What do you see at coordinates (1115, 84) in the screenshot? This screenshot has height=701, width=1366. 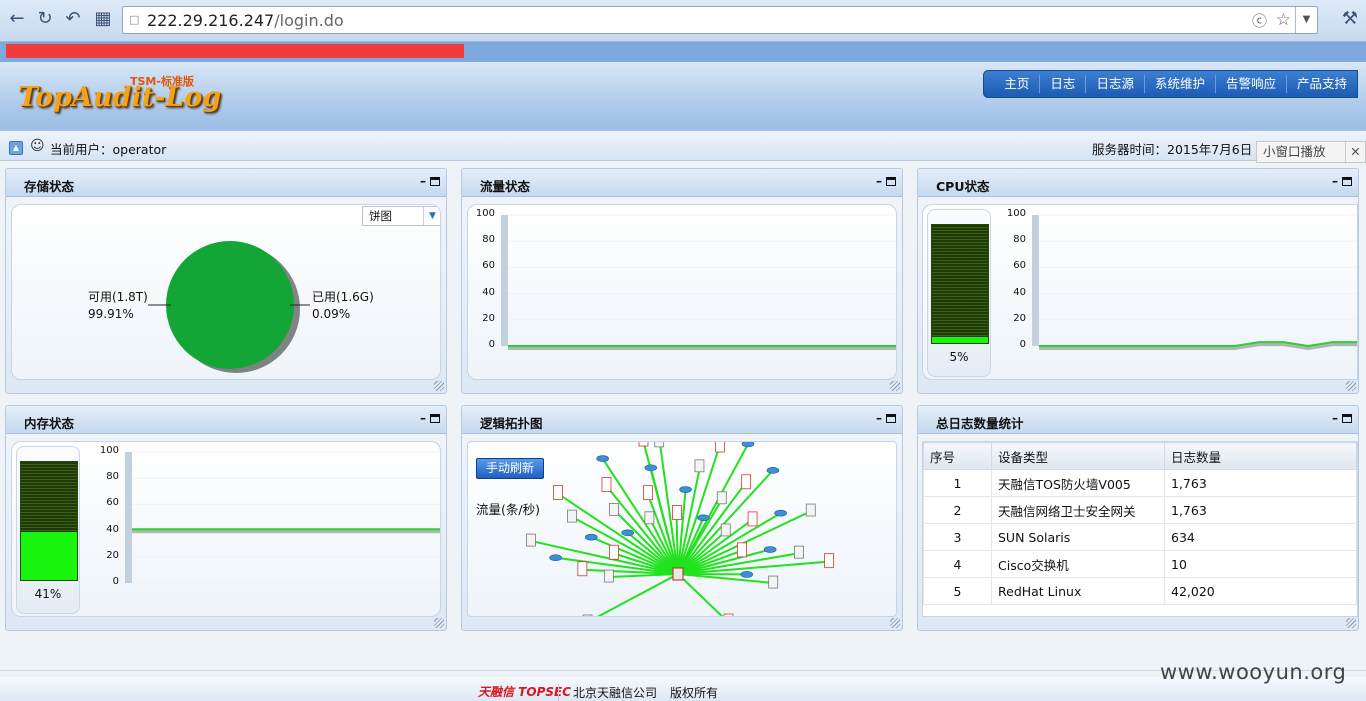 I see `nav-item-log-sources: 日志源` at bounding box center [1115, 84].